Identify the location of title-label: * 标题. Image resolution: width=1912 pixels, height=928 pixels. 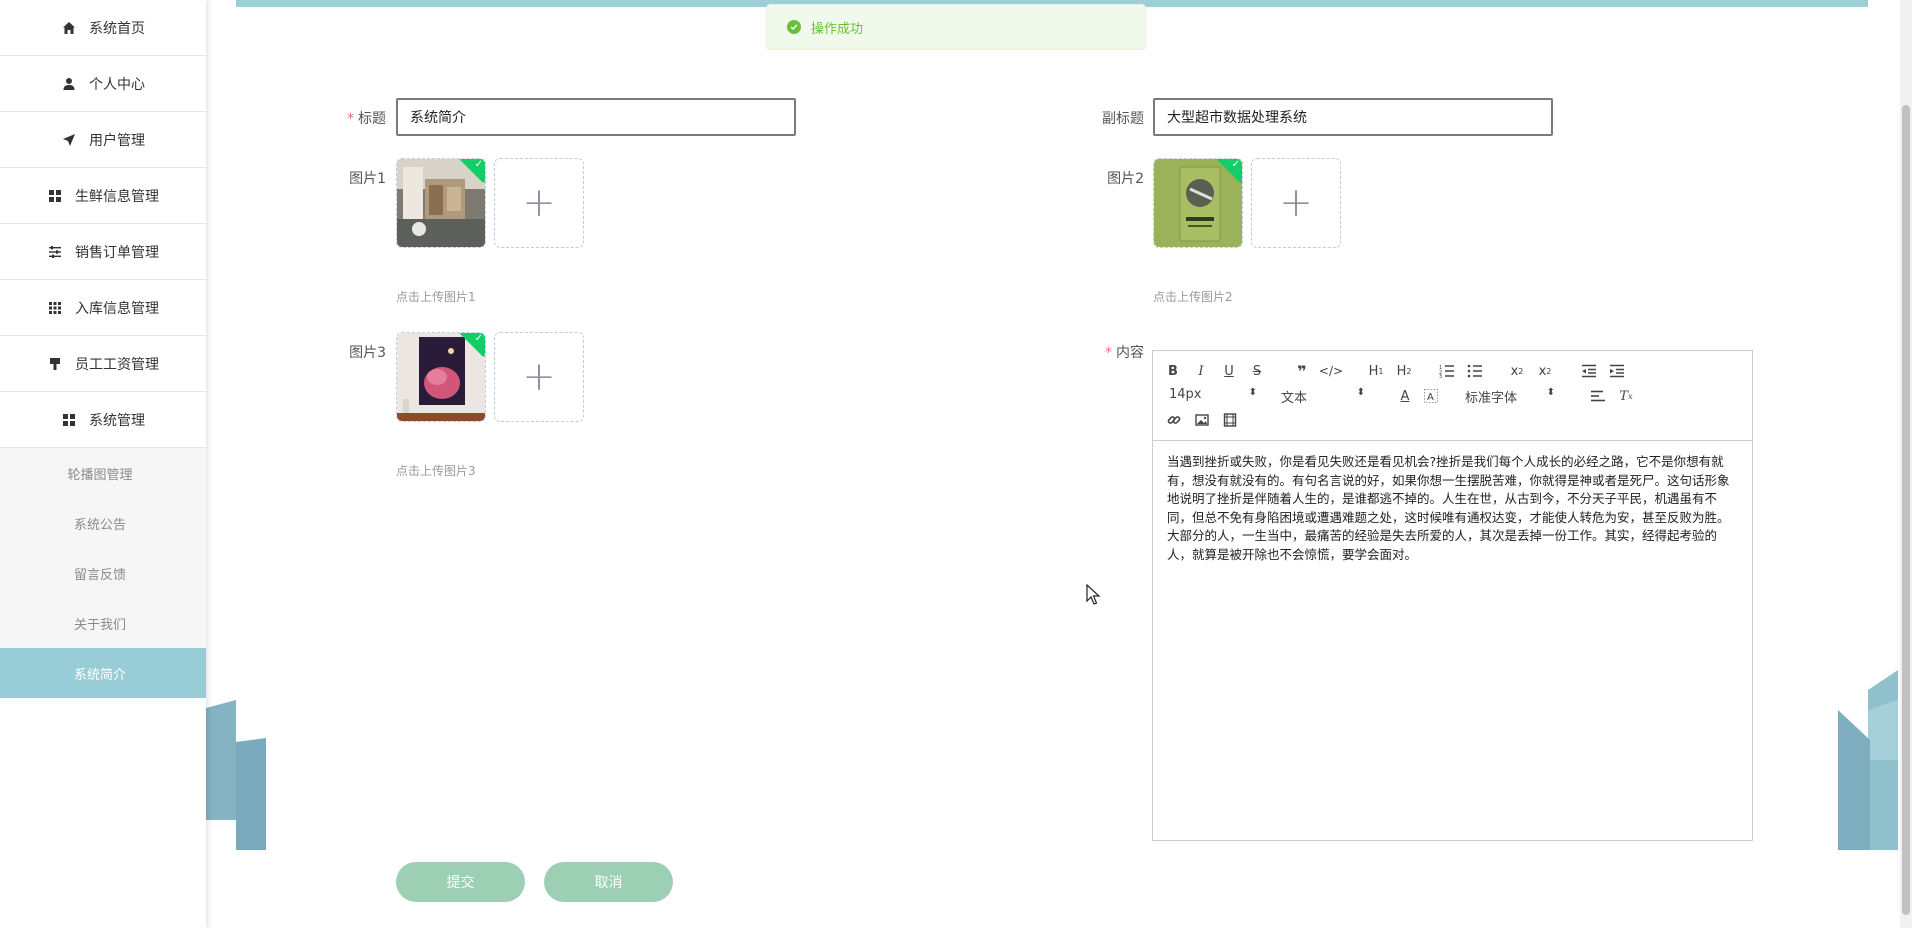
(366, 119).